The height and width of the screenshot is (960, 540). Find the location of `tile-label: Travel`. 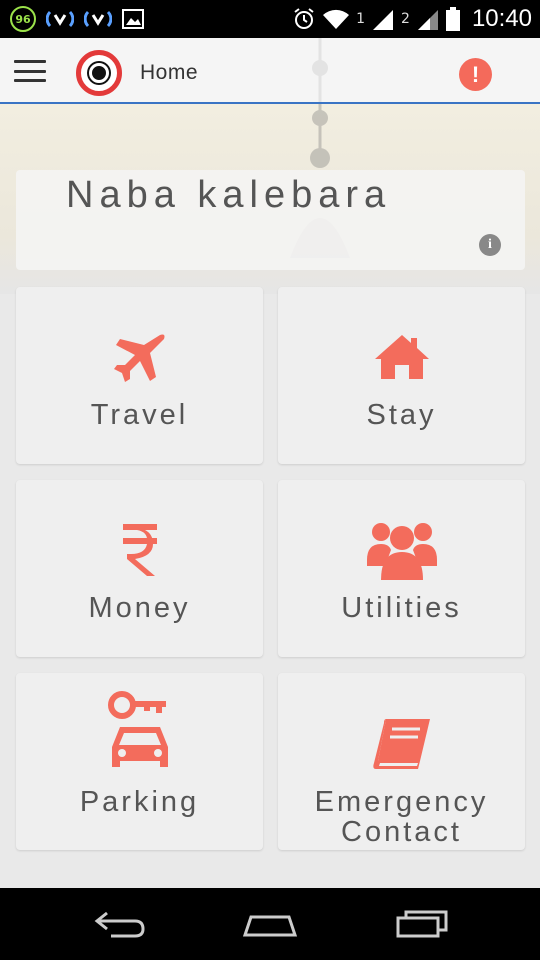

tile-label: Travel is located at coordinates (139, 415).